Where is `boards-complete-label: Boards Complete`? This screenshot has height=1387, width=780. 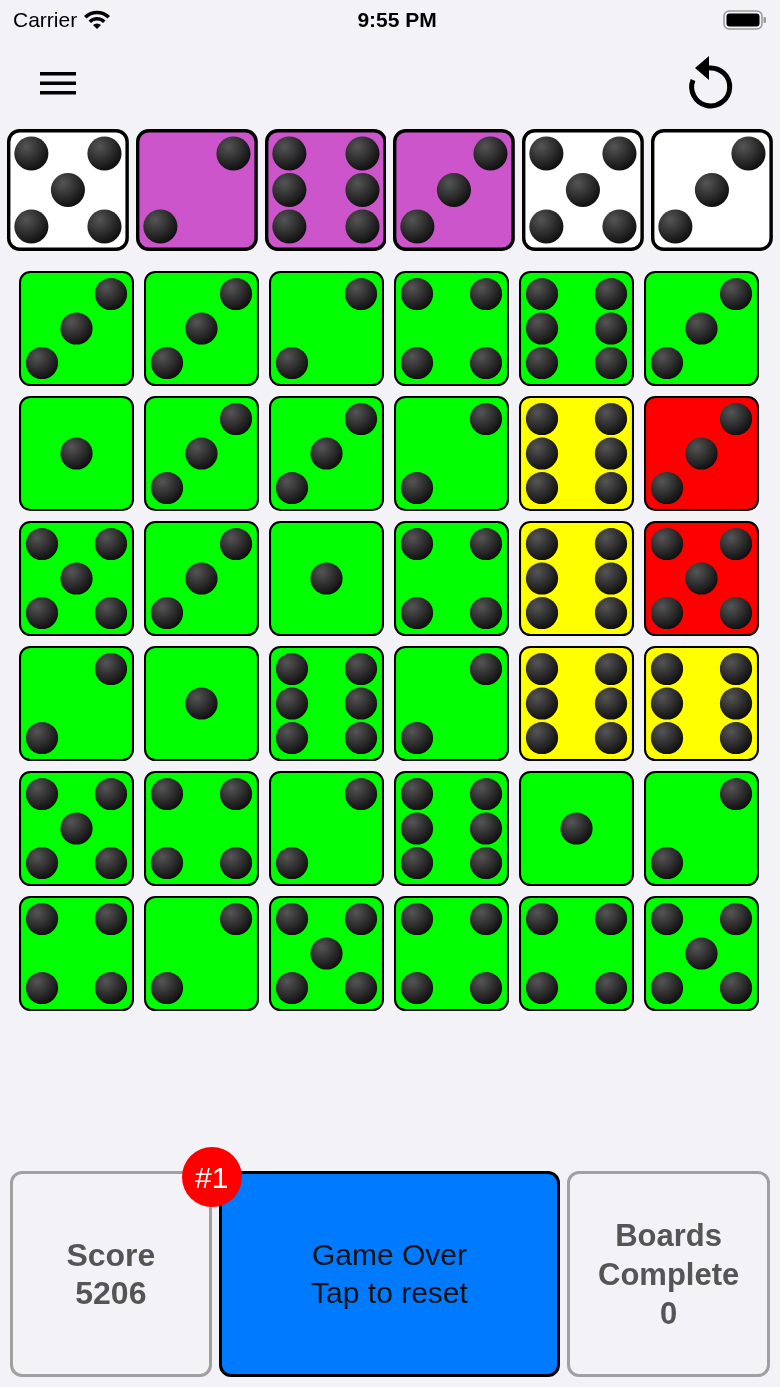 boards-complete-label: Boards Complete is located at coordinates (669, 1255).